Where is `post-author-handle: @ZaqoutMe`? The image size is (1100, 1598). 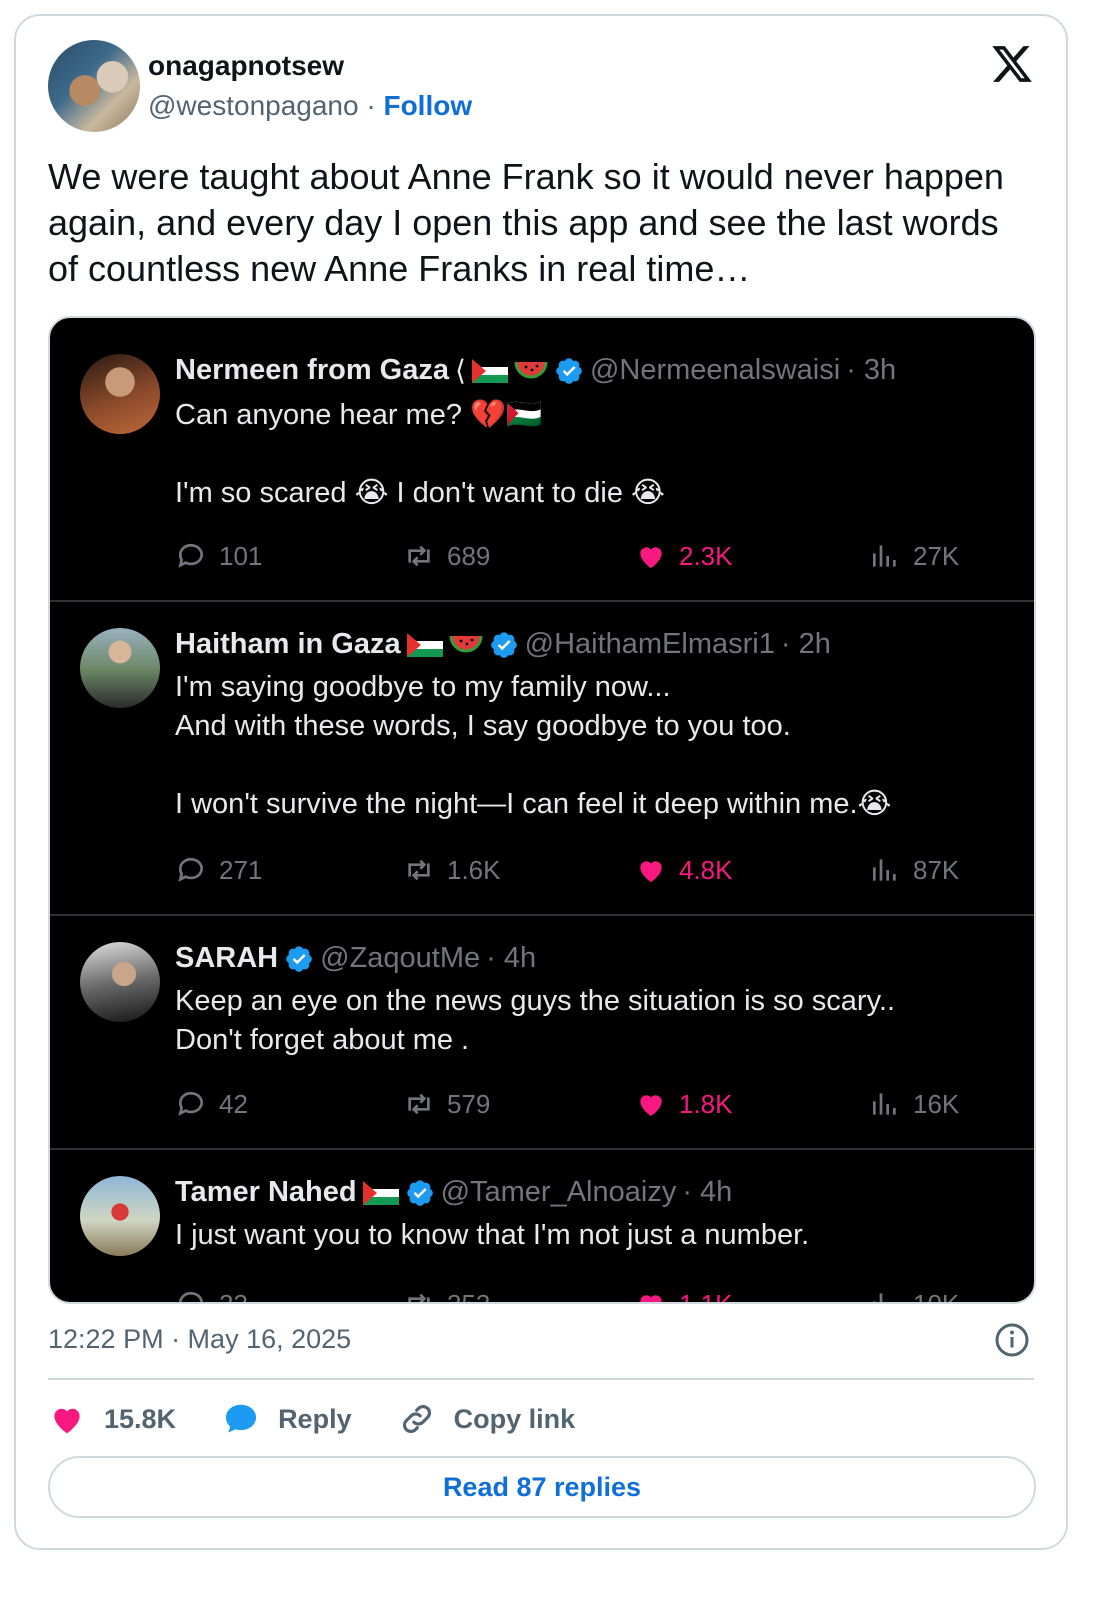
post-author-handle: @ZaqoutMe is located at coordinates (400, 958).